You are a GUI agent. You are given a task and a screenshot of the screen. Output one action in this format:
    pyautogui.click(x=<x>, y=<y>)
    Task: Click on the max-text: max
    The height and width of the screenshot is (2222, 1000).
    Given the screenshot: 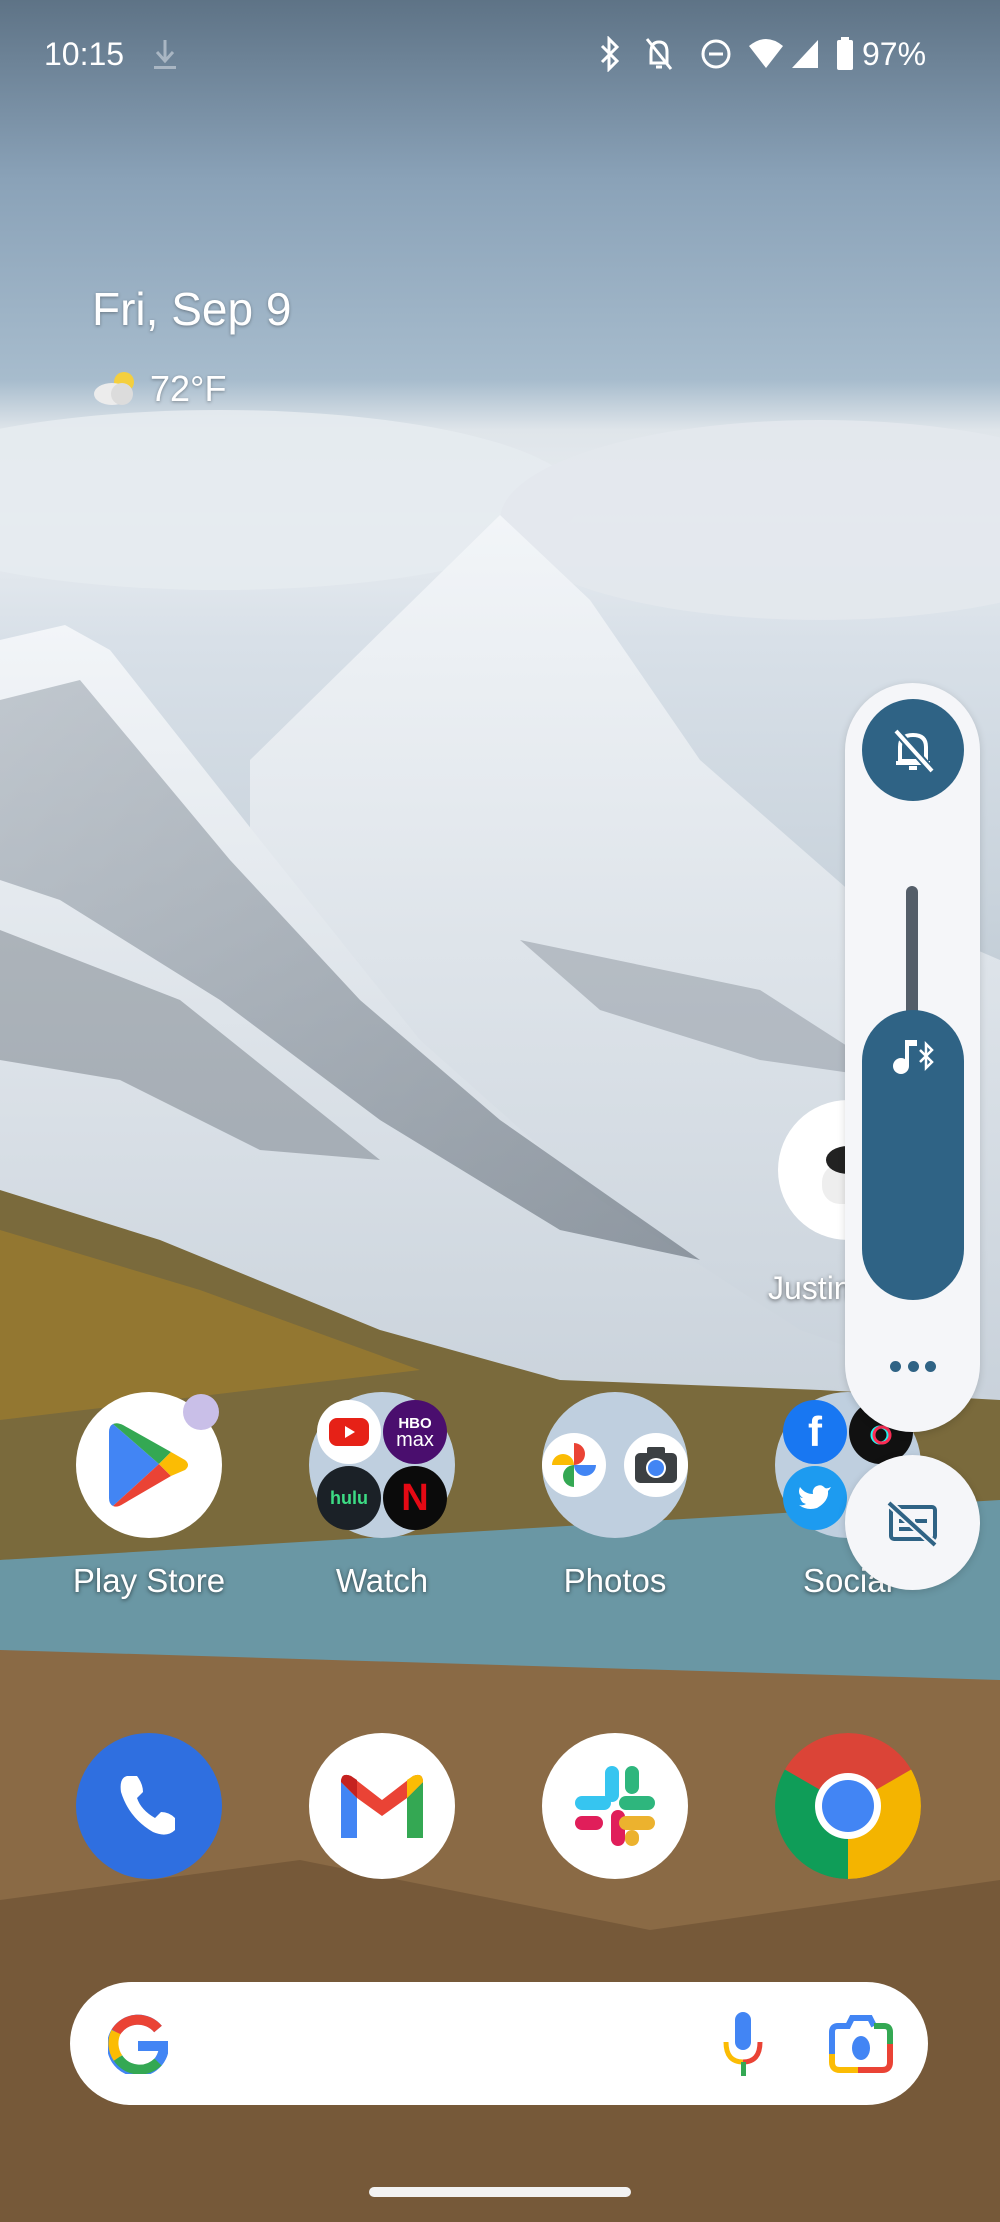 What is the action you would take?
    pyautogui.click(x=415, y=1440)
    